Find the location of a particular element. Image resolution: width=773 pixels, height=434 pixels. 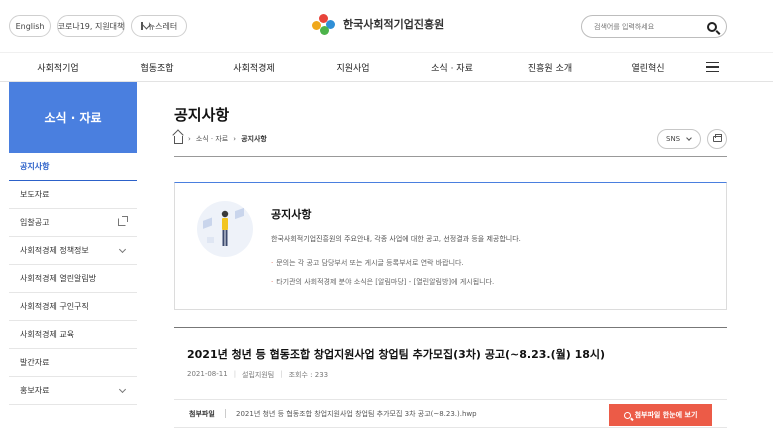

sidebar-item-policy: 사회적경제 정책정보 is located at coordinates (73, 251).